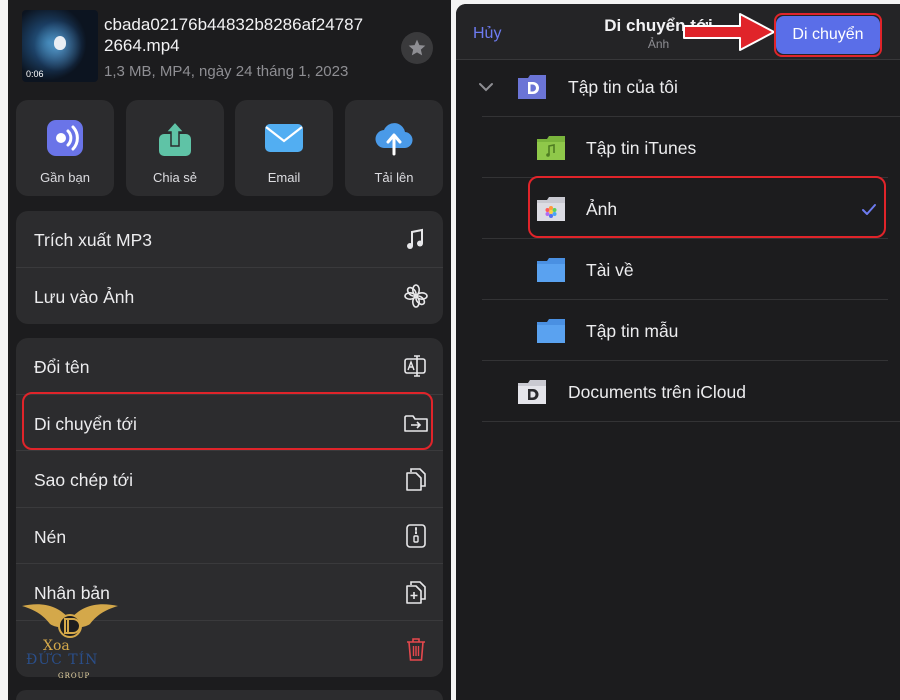 The height and width of the screenshot is (700, 900). I want to click on email-button: Email, so click(284, 148).